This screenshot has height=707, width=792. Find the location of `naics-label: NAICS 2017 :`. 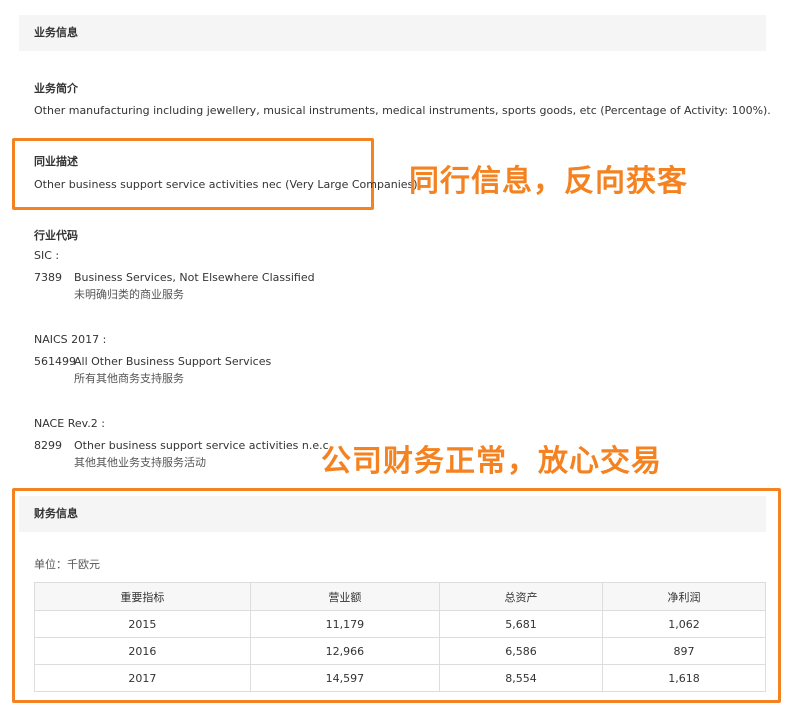

naics-label: NAICS 2017 : is located at coordinates (70, 339).